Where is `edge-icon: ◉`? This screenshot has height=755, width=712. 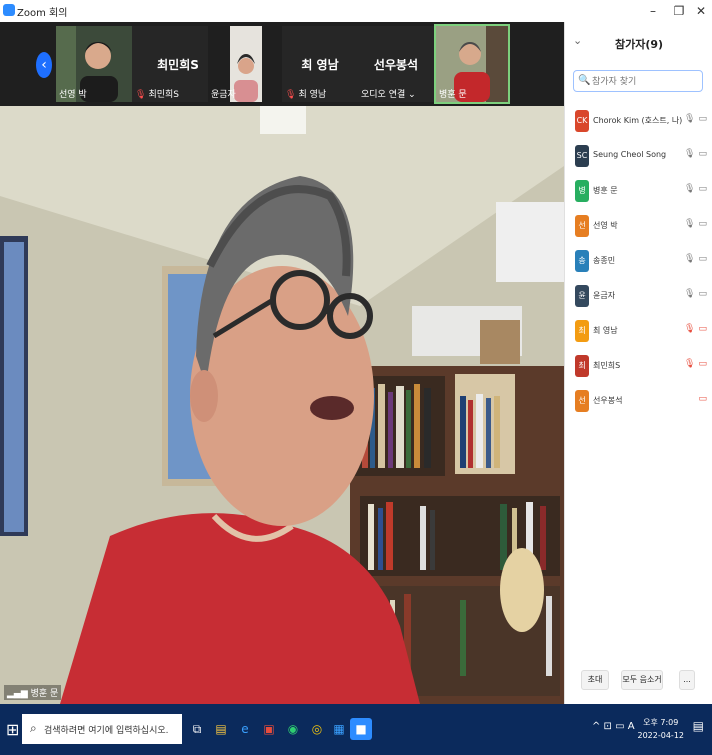
edge-icon: ◉ is located at coordinates (293, 729).